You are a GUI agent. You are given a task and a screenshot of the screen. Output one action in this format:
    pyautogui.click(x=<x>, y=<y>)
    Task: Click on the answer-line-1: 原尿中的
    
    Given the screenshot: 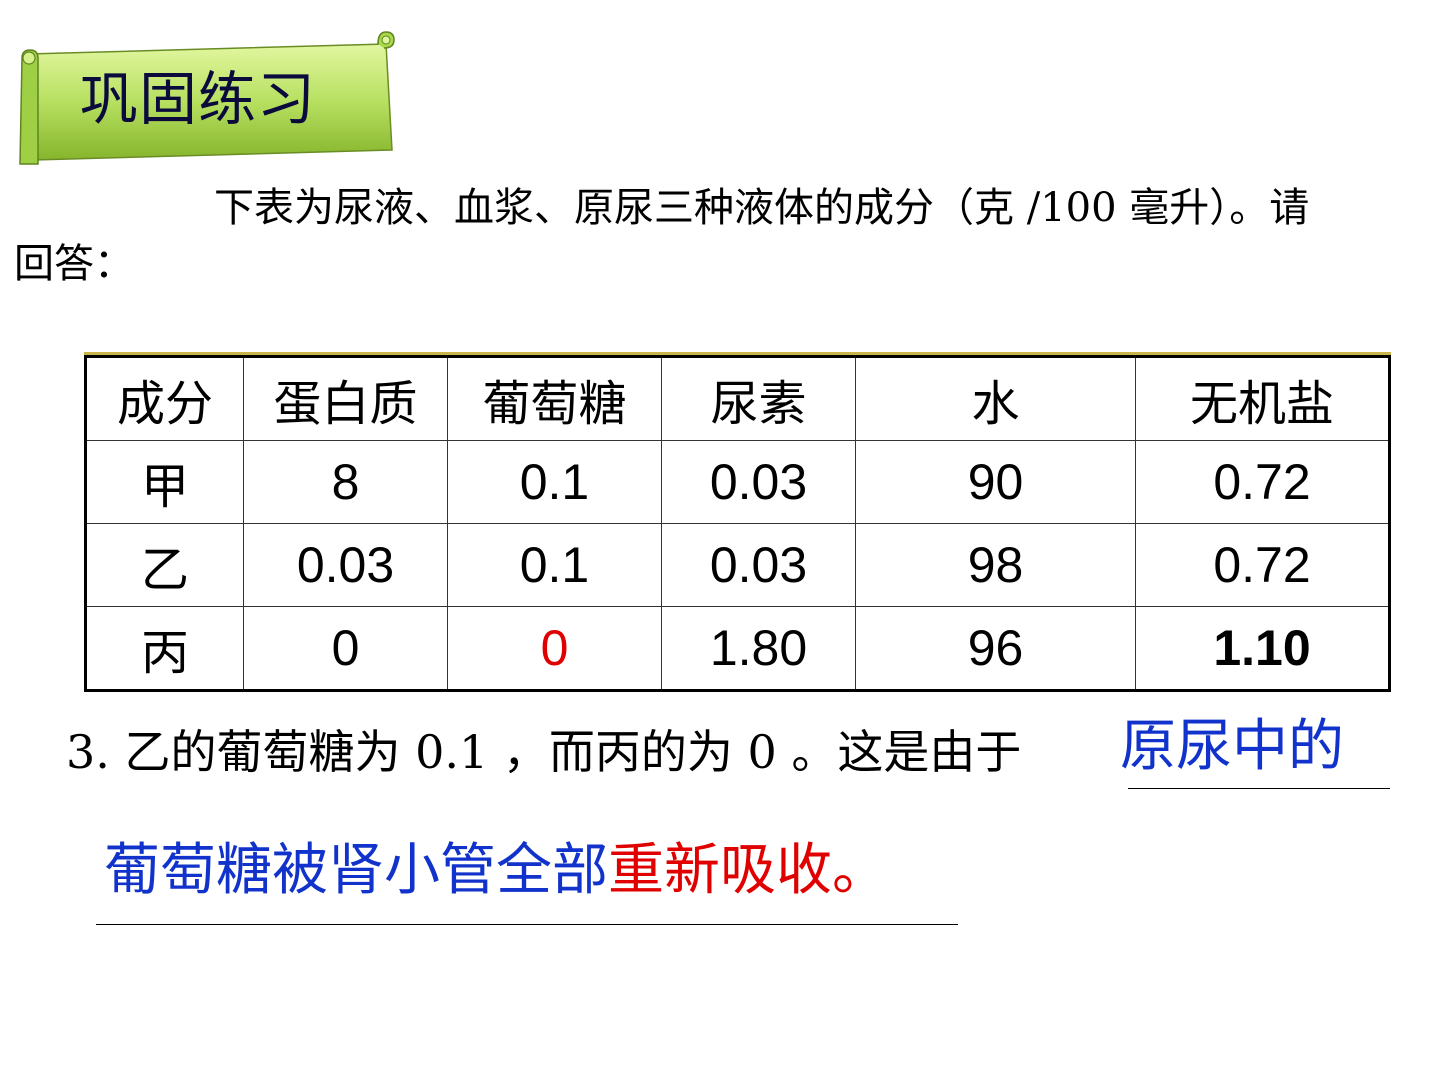 What is the action you would take?
    pyautogui.click(x=1232, y=746)
    